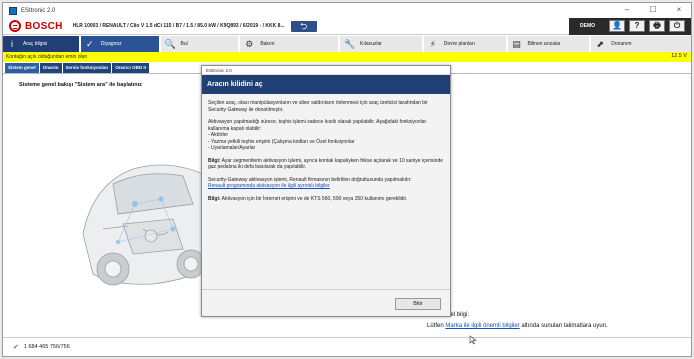  I want to click on diagnosis-icon: ✓, so click(90, 44).